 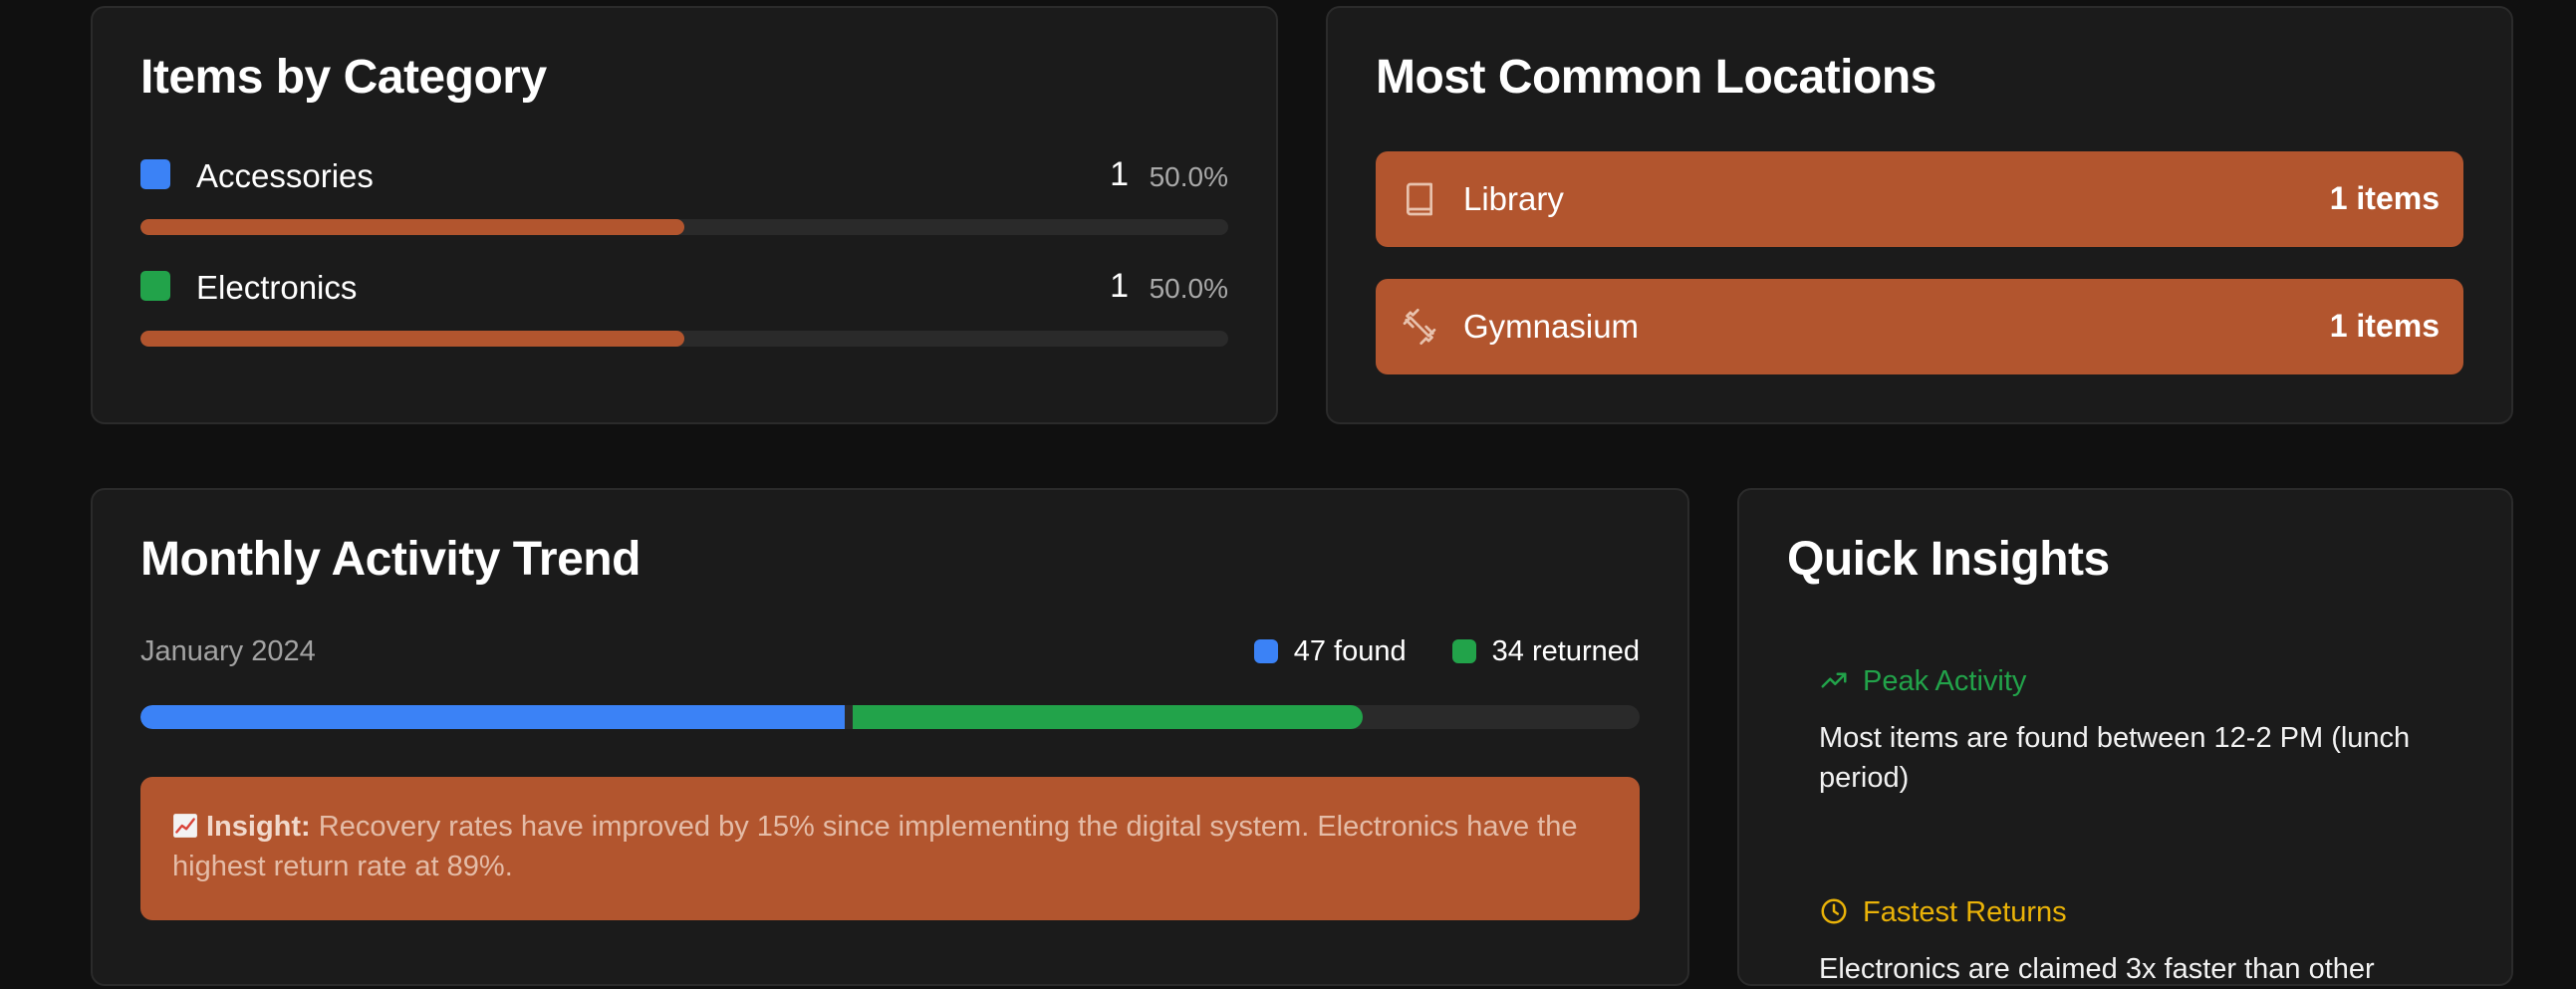 What do you see at coordinates (1945, 681) in the screenshot?
I see `insight-heading-label: Peak Activity` at bounding box center [1945, 681].